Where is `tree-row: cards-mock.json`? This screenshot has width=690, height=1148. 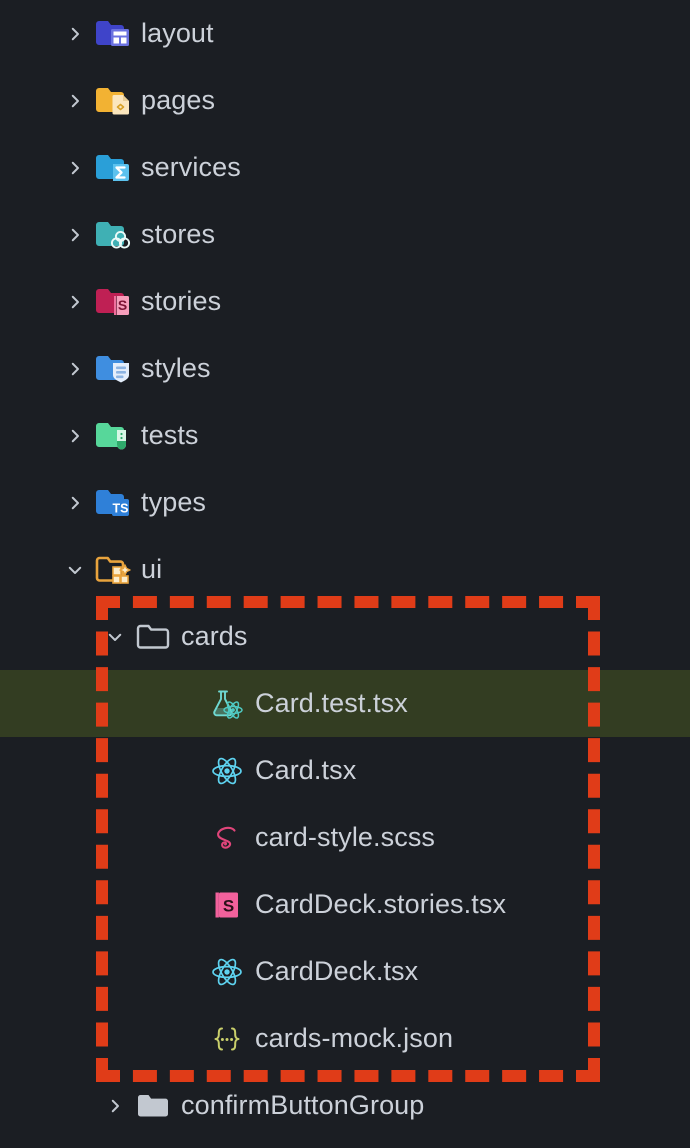
tree-row: cards-mock.json is located at coordinates (345, 1038).